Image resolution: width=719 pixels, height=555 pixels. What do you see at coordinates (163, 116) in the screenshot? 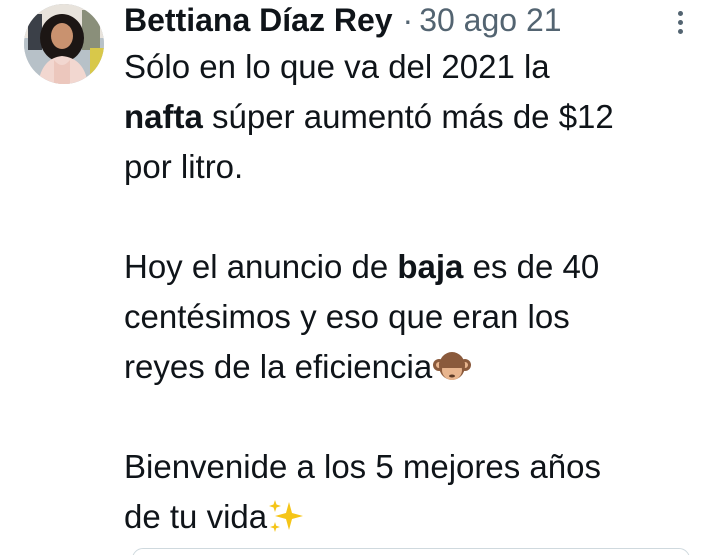
I see `bold-text: nafta` at bounding box center [163, 116].